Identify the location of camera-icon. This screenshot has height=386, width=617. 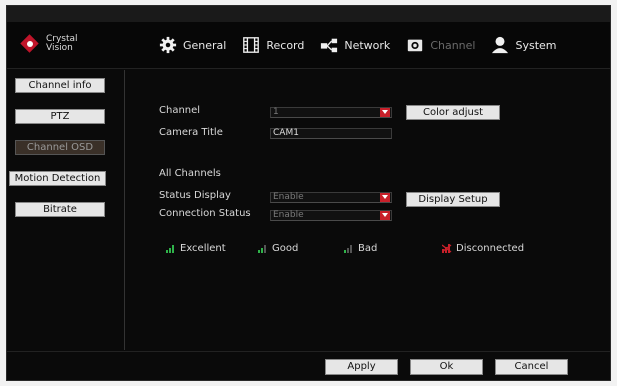
(415, 45).